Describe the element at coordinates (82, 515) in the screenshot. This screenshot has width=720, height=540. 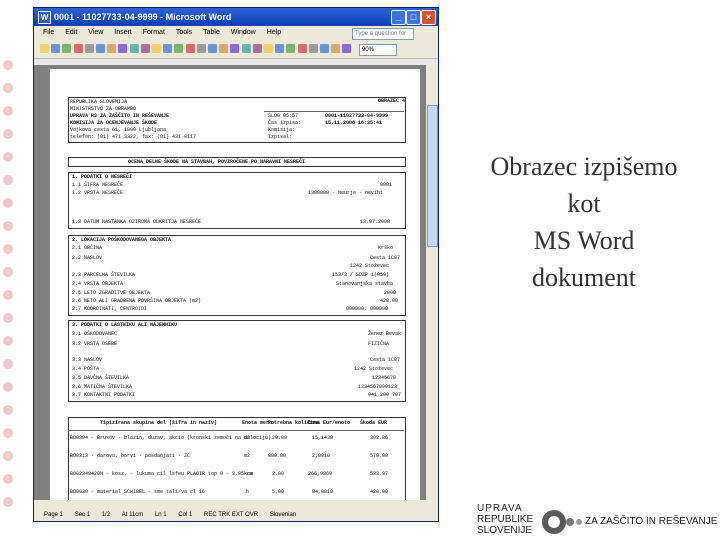
I see `status-sec: Sec 1` at that location.